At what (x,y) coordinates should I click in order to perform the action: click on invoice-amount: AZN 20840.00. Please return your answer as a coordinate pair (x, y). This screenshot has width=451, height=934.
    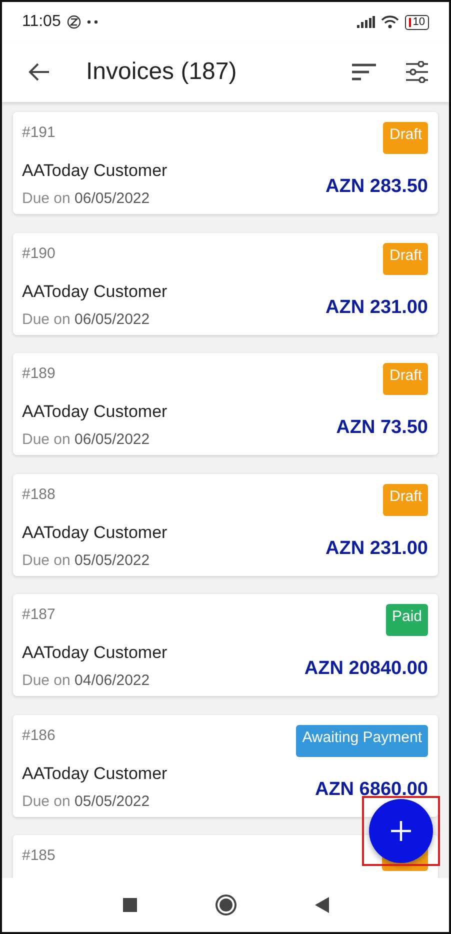
    Looking at the image, I should click on (366, 668).